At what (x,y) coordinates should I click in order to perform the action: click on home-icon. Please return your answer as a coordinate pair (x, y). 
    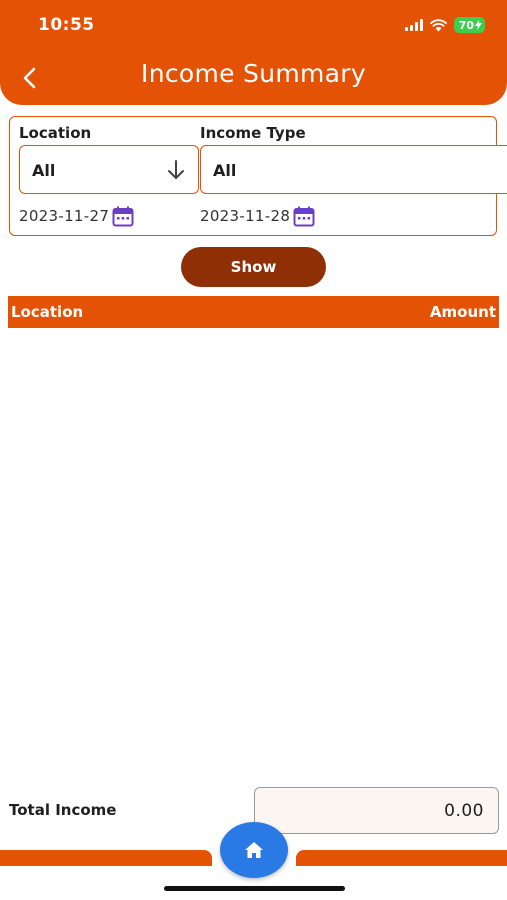
    Looking at the image, I should click on (254, 850).